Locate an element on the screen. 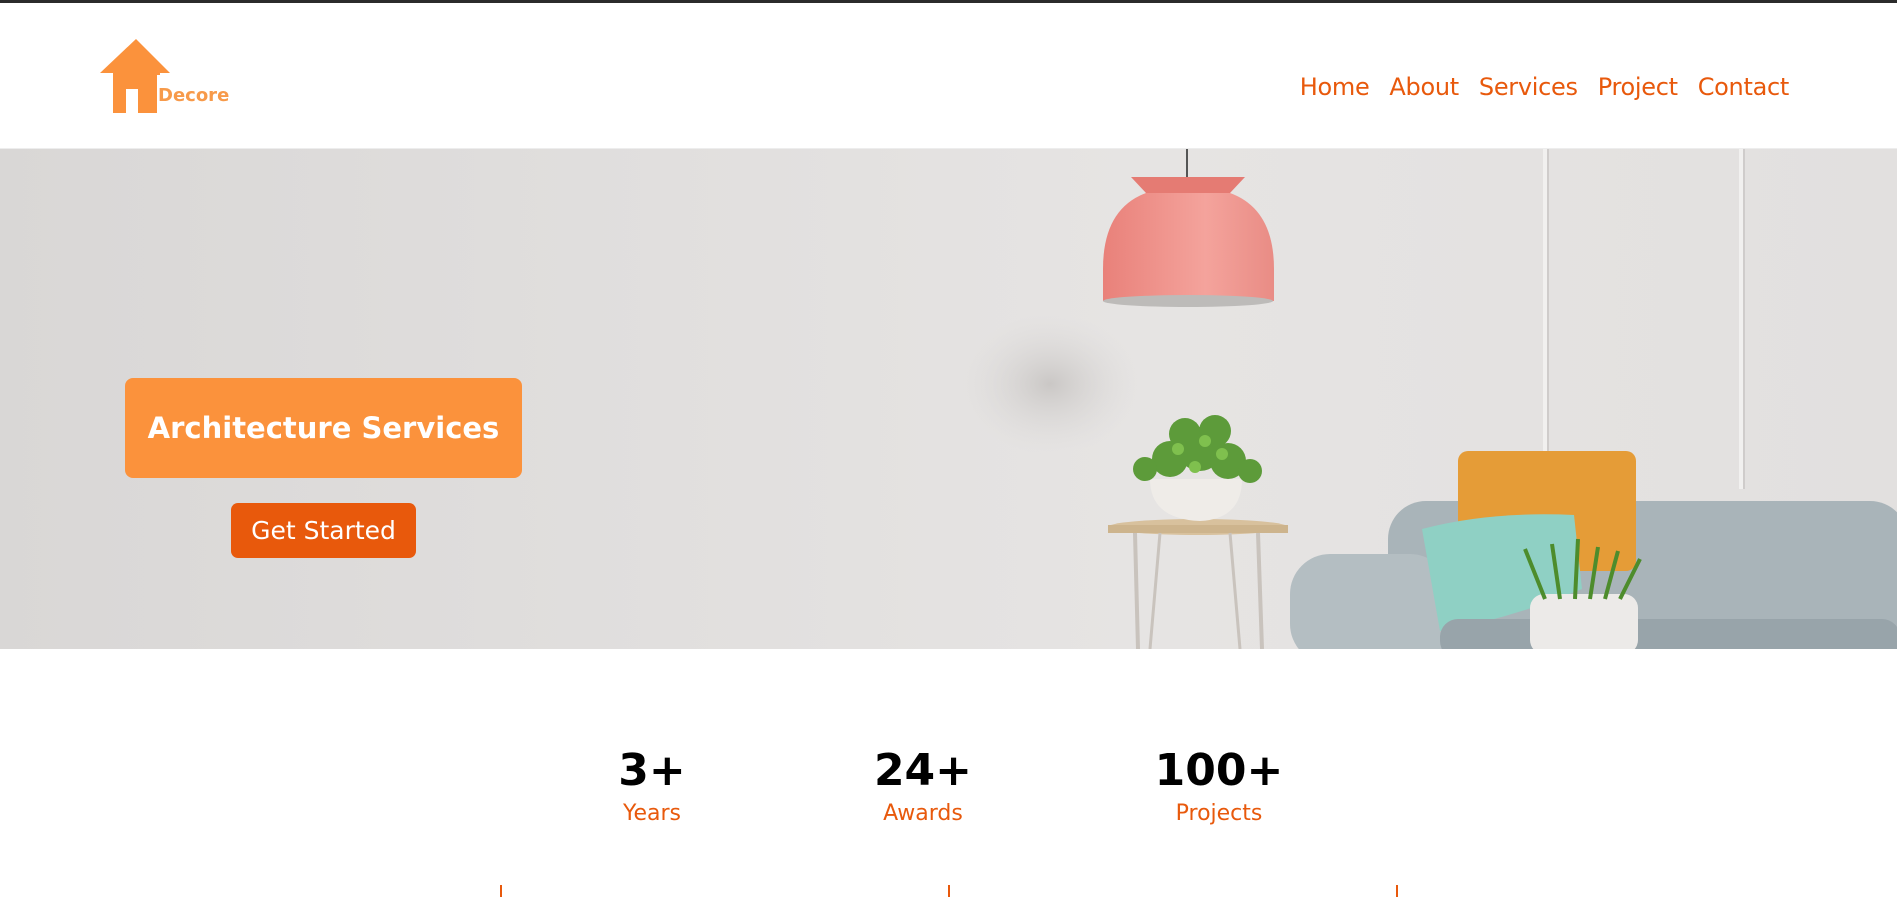 This screenshot has height=897, width=1897. brand-logo: Decore is located at coordinates (170, 77).